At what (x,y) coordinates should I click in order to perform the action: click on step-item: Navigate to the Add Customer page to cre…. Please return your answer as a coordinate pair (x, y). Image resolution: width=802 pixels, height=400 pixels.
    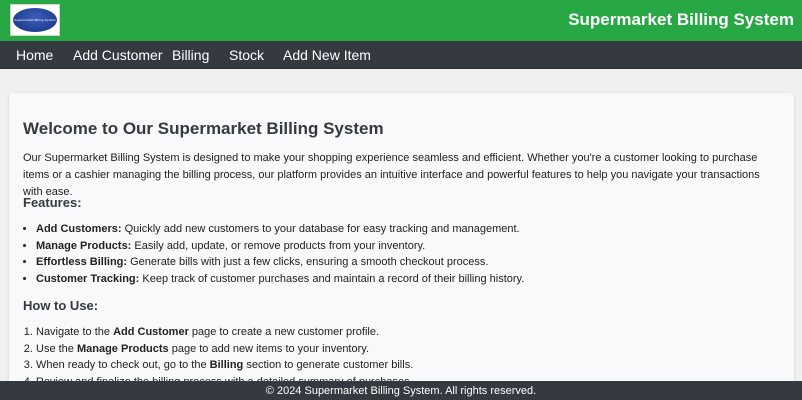
    Looking at the image, I should click on (224, 332).